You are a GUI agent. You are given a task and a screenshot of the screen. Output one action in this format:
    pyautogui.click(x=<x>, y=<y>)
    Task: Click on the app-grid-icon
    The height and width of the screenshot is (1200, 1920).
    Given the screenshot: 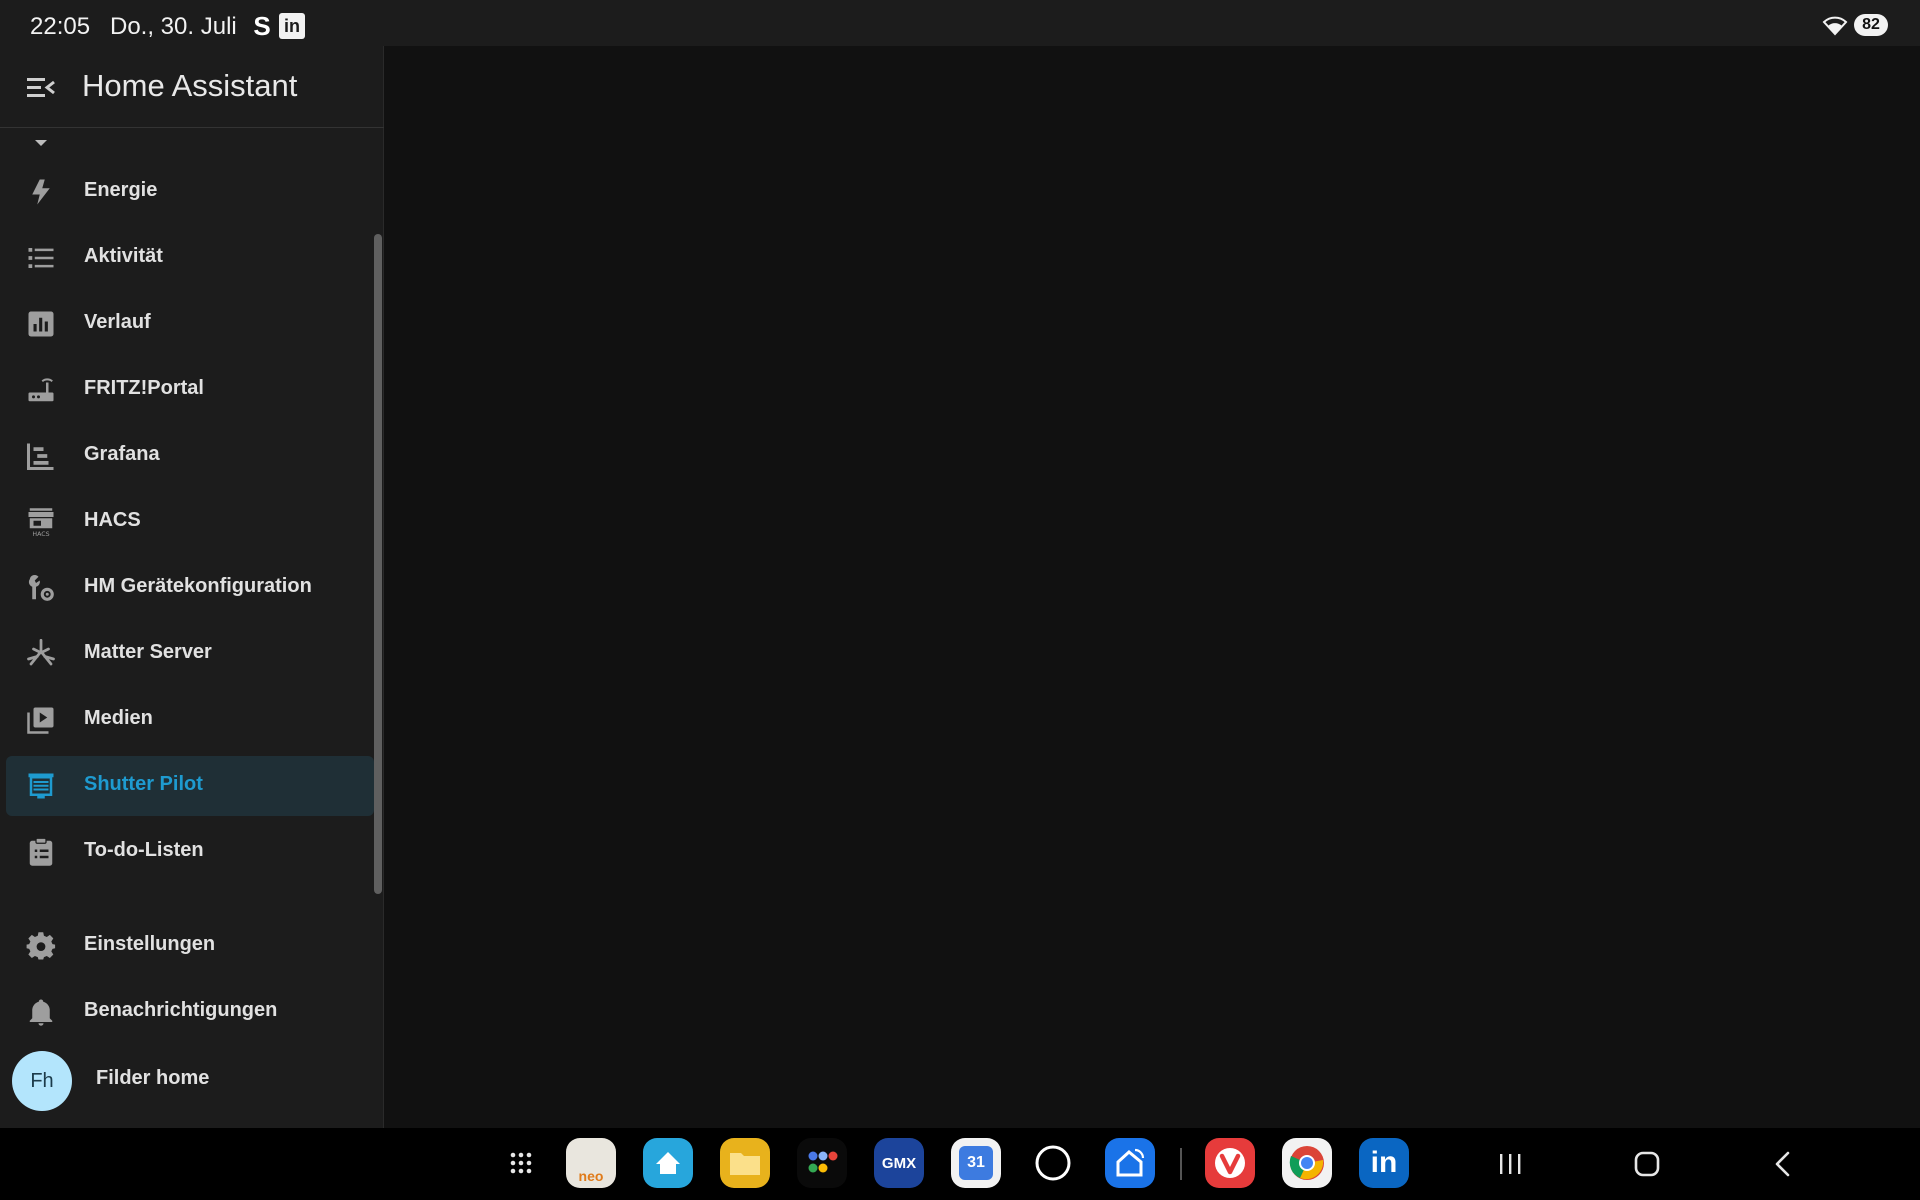 What is the action you would take?
    pyautogui.click(x=823, y=1162)
    